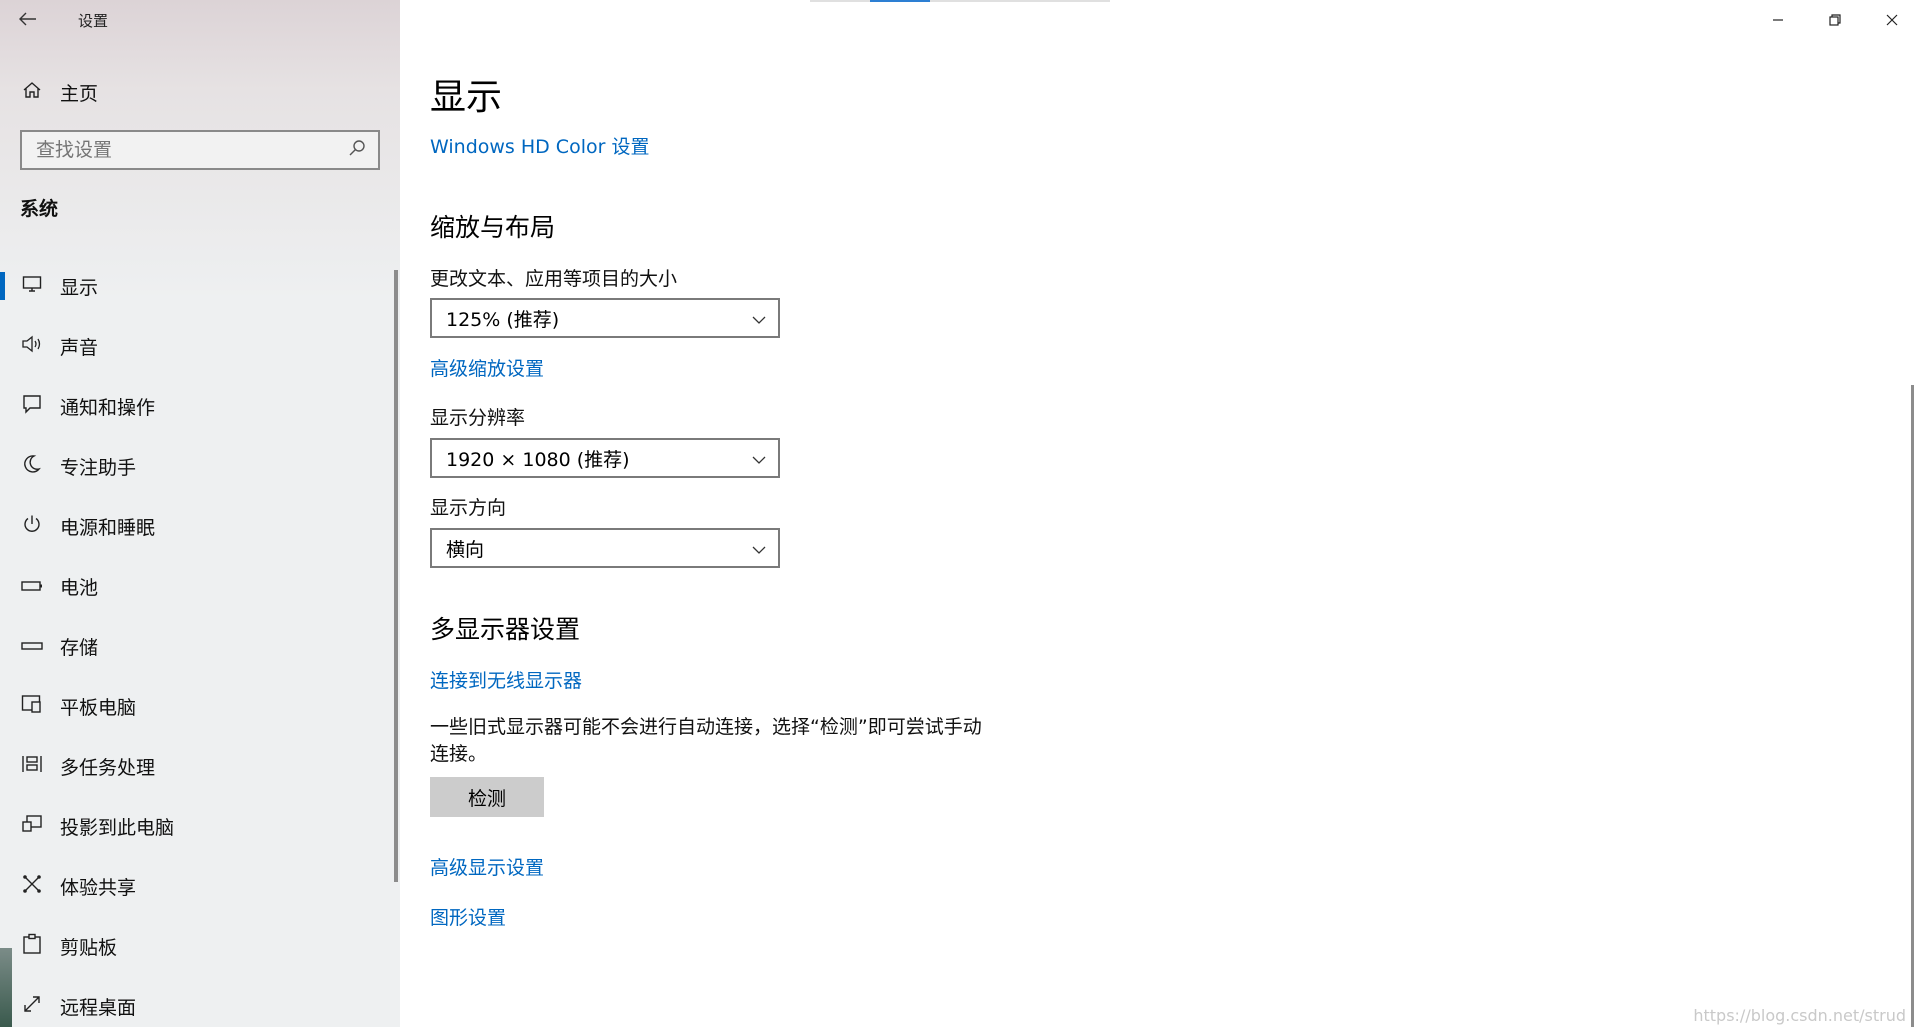  What do you see at coordinates (200, 92) in the screenshot?
I see `home-nav-item: 主页` at bounding box center [200, 92].